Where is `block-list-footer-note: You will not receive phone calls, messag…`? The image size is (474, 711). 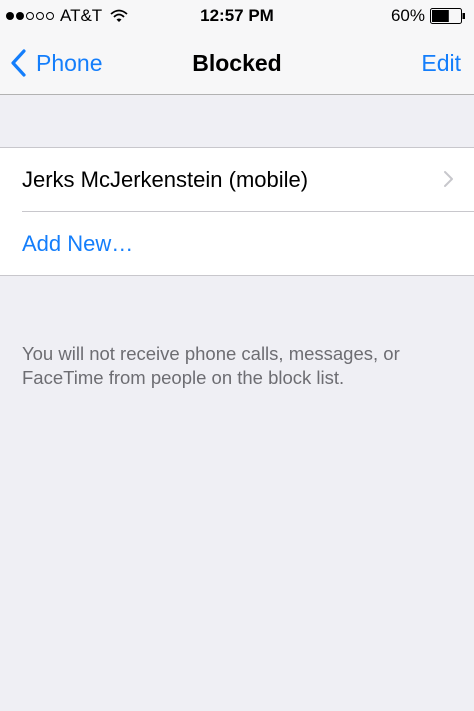 block-list-footer-note: You will not receive phone calls, messag… is located at coordinates (211, 365).